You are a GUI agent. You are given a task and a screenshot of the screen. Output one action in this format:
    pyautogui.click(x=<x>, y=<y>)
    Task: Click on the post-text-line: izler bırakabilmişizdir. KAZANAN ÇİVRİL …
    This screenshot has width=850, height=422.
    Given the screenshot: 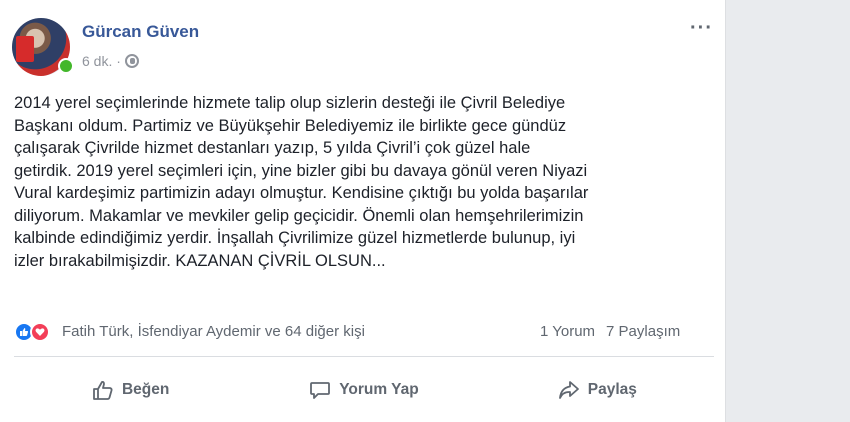 What is the action you would take?
    pyautogui.click(x=200, y=260)
    